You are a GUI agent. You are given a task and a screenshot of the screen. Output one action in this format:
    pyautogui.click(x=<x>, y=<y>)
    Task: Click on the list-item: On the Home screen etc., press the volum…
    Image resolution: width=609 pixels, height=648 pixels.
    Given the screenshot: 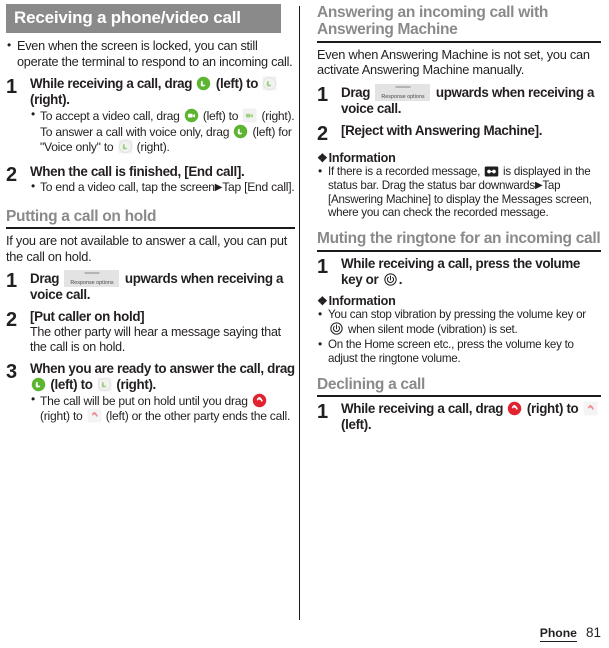 What is the action you would take?
    pyautogui.click(x=459, y=351)
    